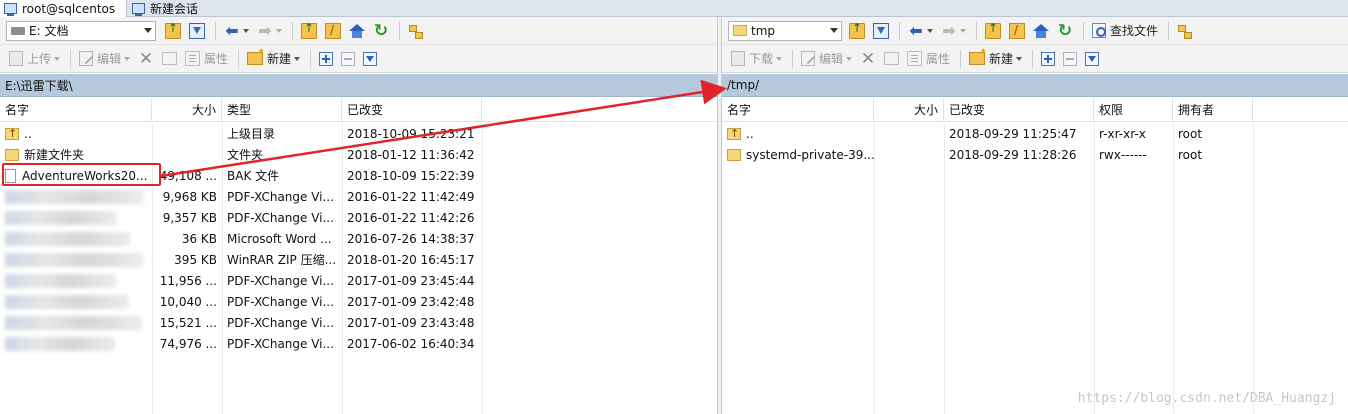 Image resolution: width=1348 pixels, height=414 pixels. Describe the element at coordinates (34, 59) in the screenshot. I see `upload-button: 上传` at that location.